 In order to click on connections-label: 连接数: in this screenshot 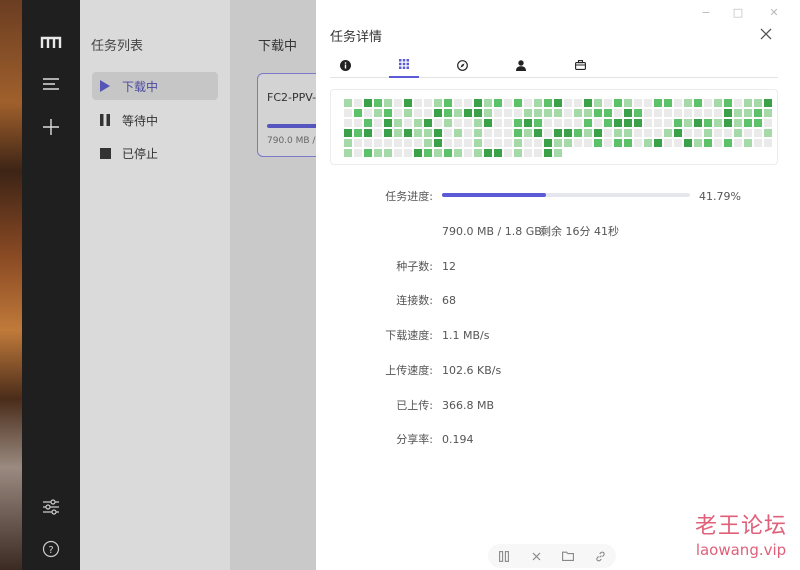, I will do `click(414, 300)`.